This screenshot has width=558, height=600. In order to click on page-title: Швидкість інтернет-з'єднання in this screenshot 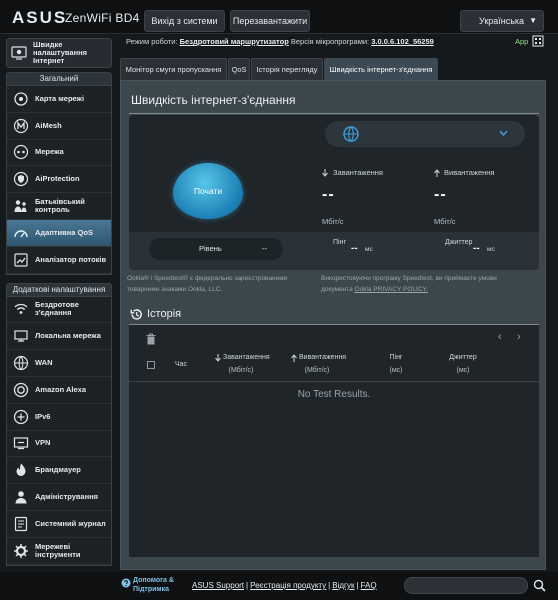, I will do `click(213, 100)`.